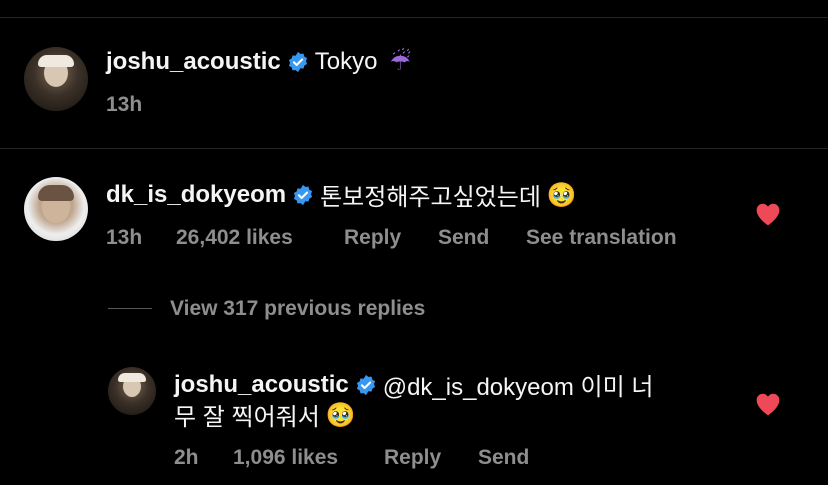 This screenshot has height=485, width=828. What do you see at coordinates (196, 195) in the screenshot?
I see `commenter-username: dk_is_dokyeom` at bounding box center [196, 195].